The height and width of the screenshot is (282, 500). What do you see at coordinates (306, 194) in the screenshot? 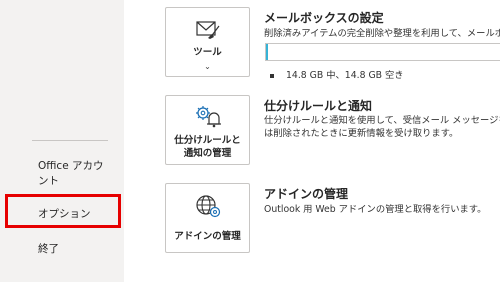
I see `addins-title: アドインの管理` at bounding box center [306, 194].